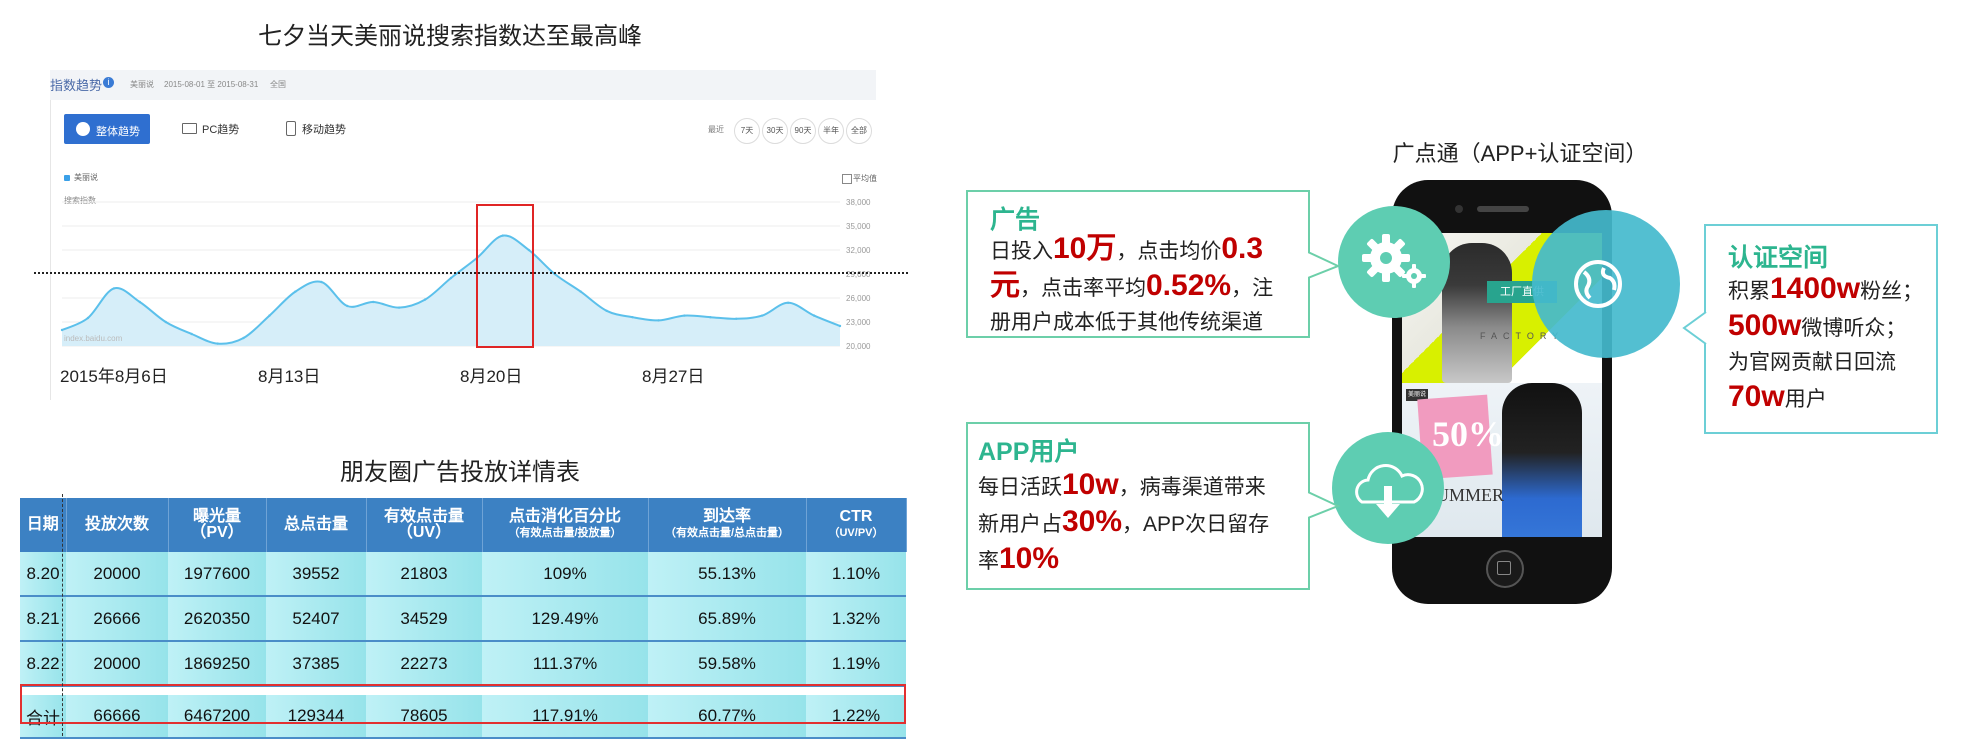 The height and width of the screenshot is (739, 1964). What do you see at coordinates (117, 619) in the screenshot?
I see `table-cell: 26666` at bounding box center [117, 619].